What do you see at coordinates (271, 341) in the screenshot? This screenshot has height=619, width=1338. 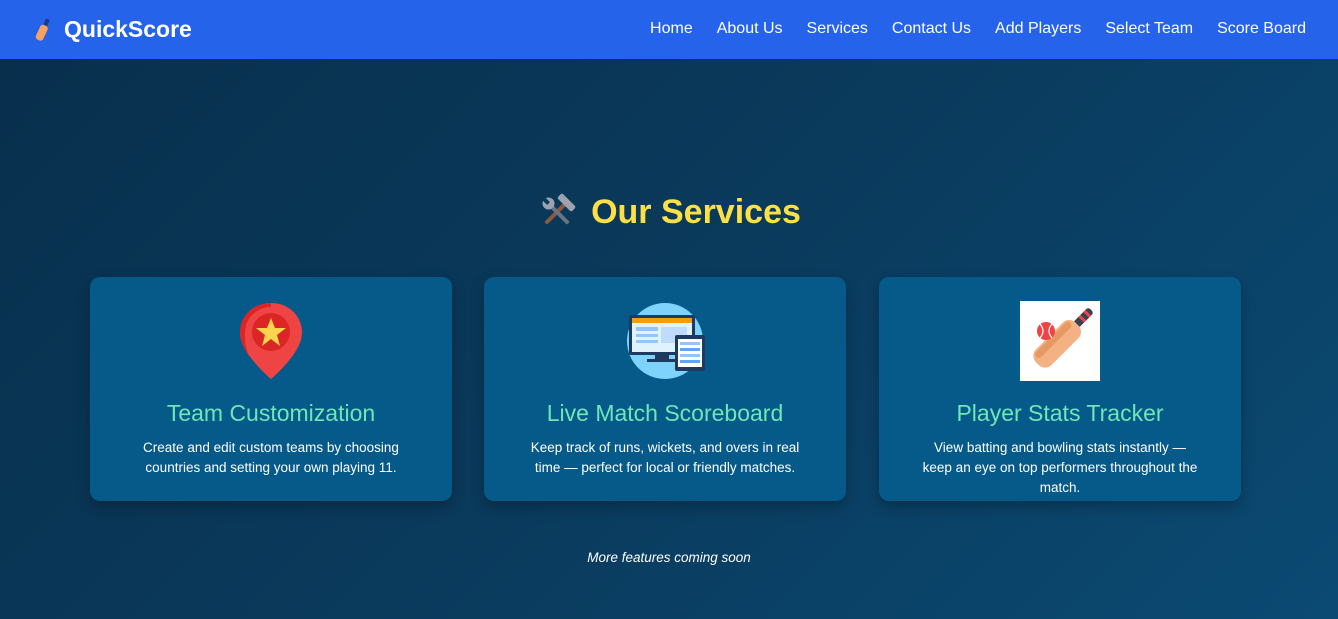 I see `map-pin-star-icon` at bounding box center [271, 341].